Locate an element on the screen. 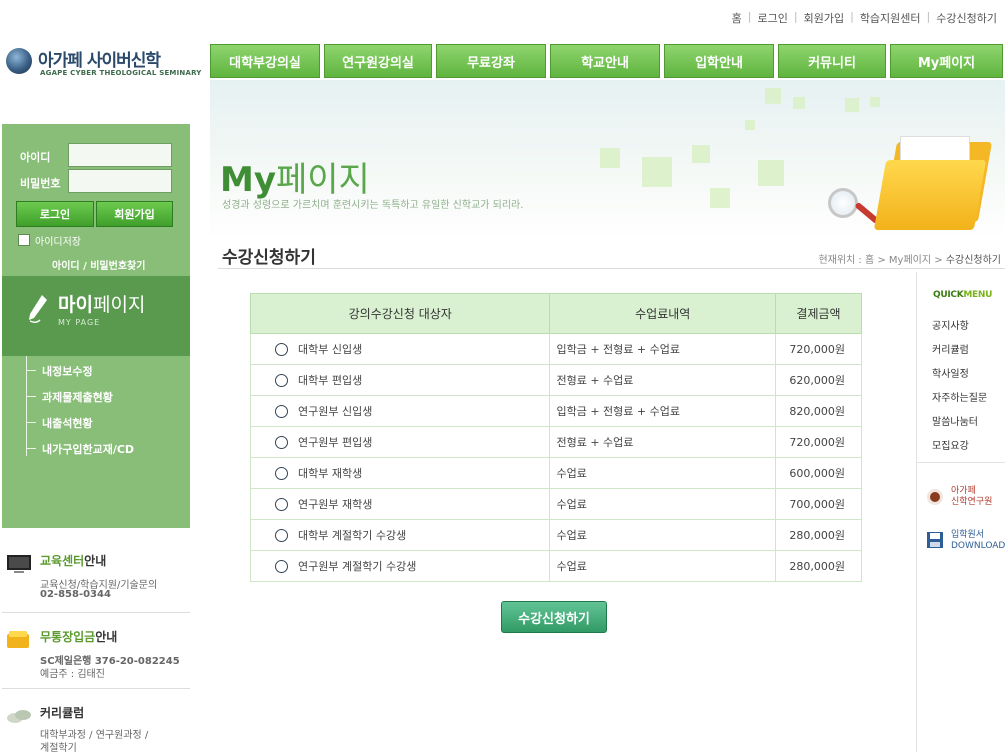 This screenshot has height=752, width=1005. mypage-menu: 내정보수정 과제물제출현황 내출석현황 내가구입한교재/CD is located at coordinates (96, 442).